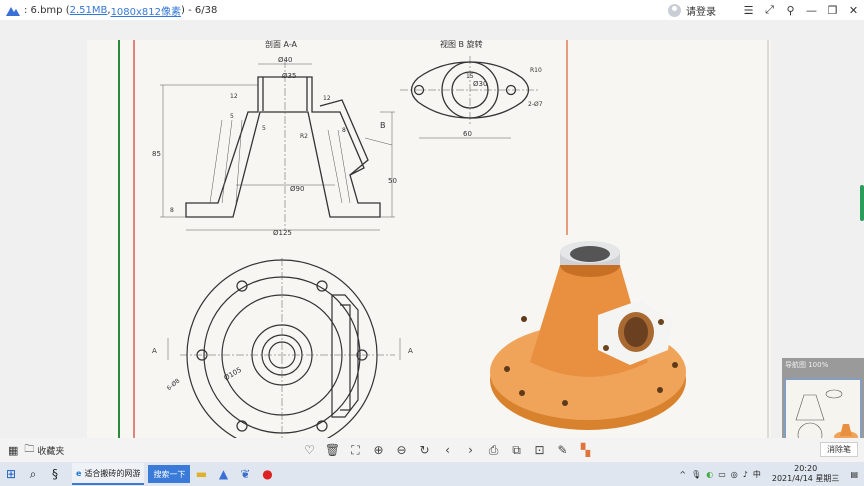 The image size is (864, 486). I want to click on save-as-icon: ⧉, so click(516, 450).